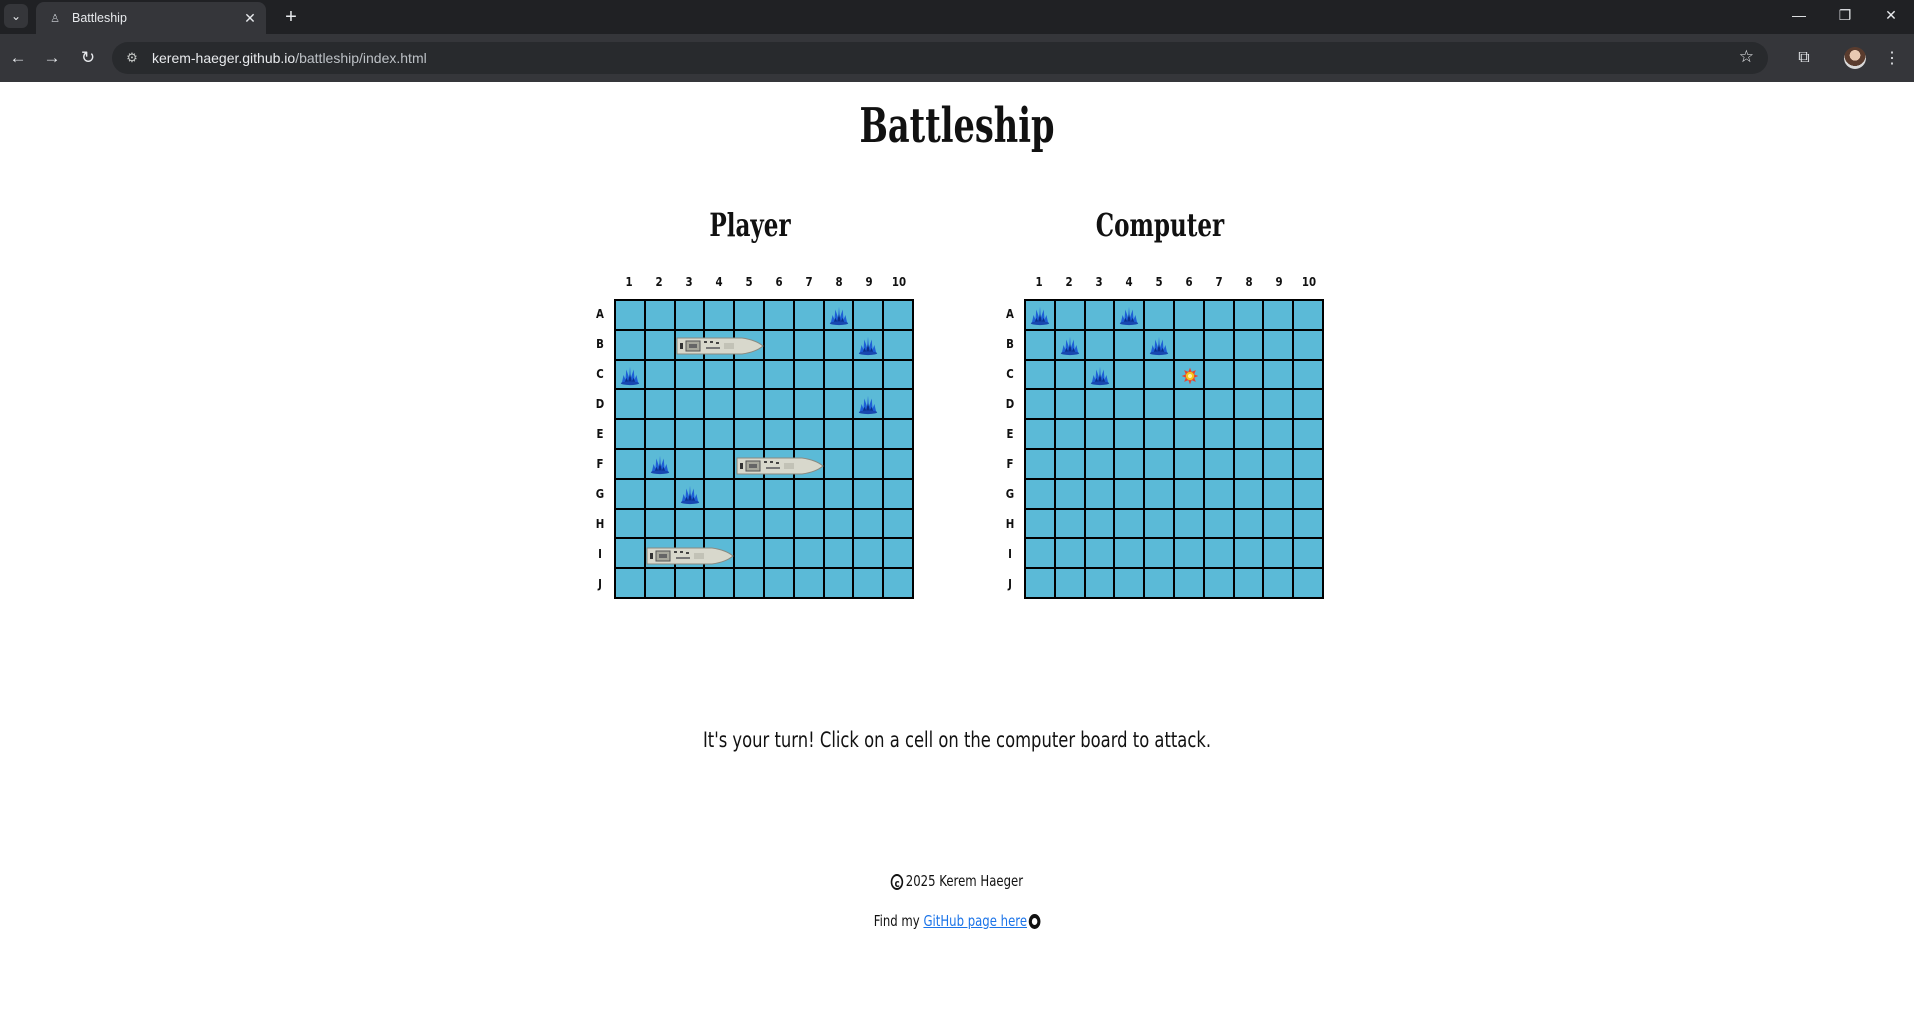  I want to click on computer-cell-I3, so click(1099, 553).